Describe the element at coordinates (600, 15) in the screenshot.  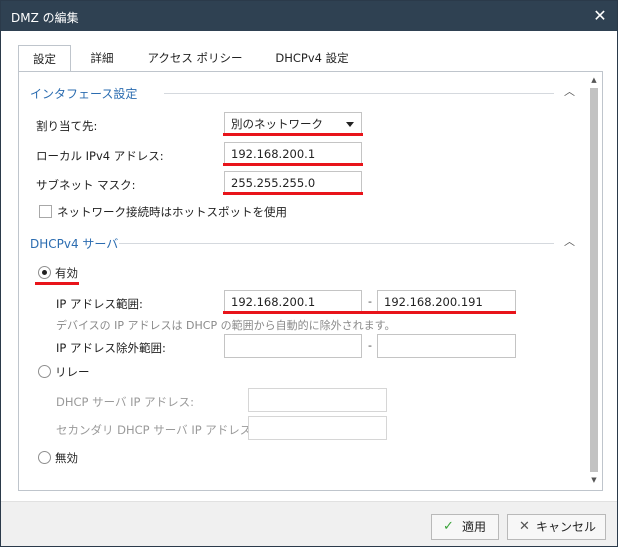
I see `close-icon: ✕` at that location.